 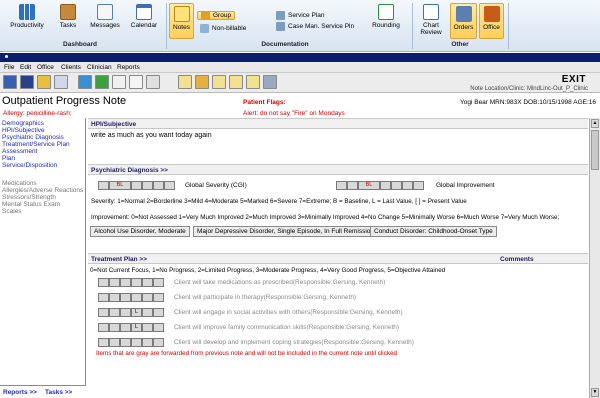 What do you see at coordinates (85, 82) in the screenshot?
I see `undo-icon` at bounding box center [85, 82].